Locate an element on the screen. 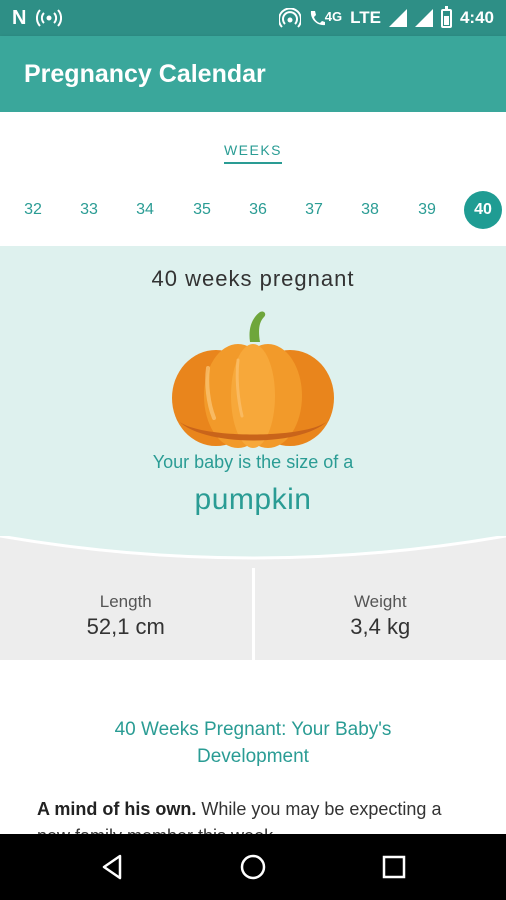 This screenshot has height=900, width=506. week-item-39: 39 is located at coordinates (427, 210).